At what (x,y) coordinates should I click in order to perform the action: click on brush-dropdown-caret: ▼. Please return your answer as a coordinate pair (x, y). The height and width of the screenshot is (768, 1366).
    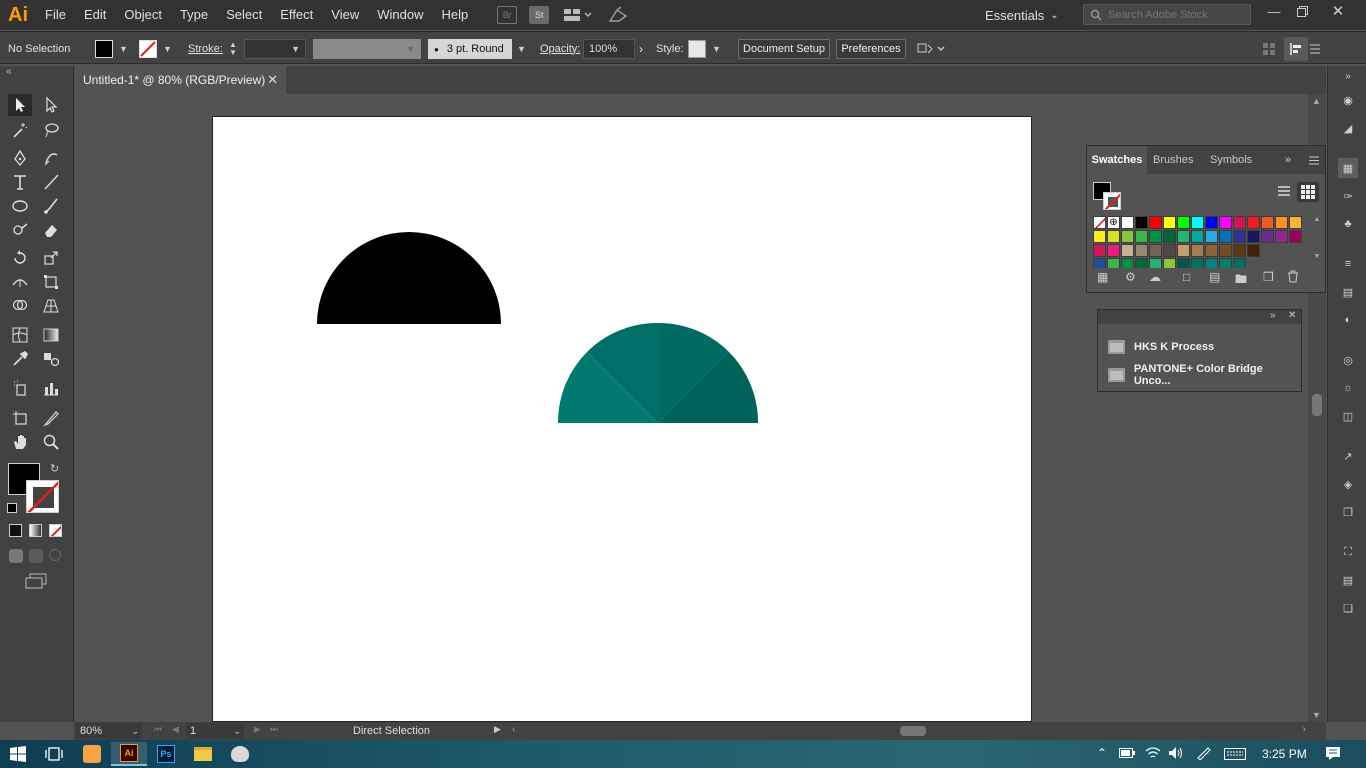
    Looking at the image, I should click on (521, 48).